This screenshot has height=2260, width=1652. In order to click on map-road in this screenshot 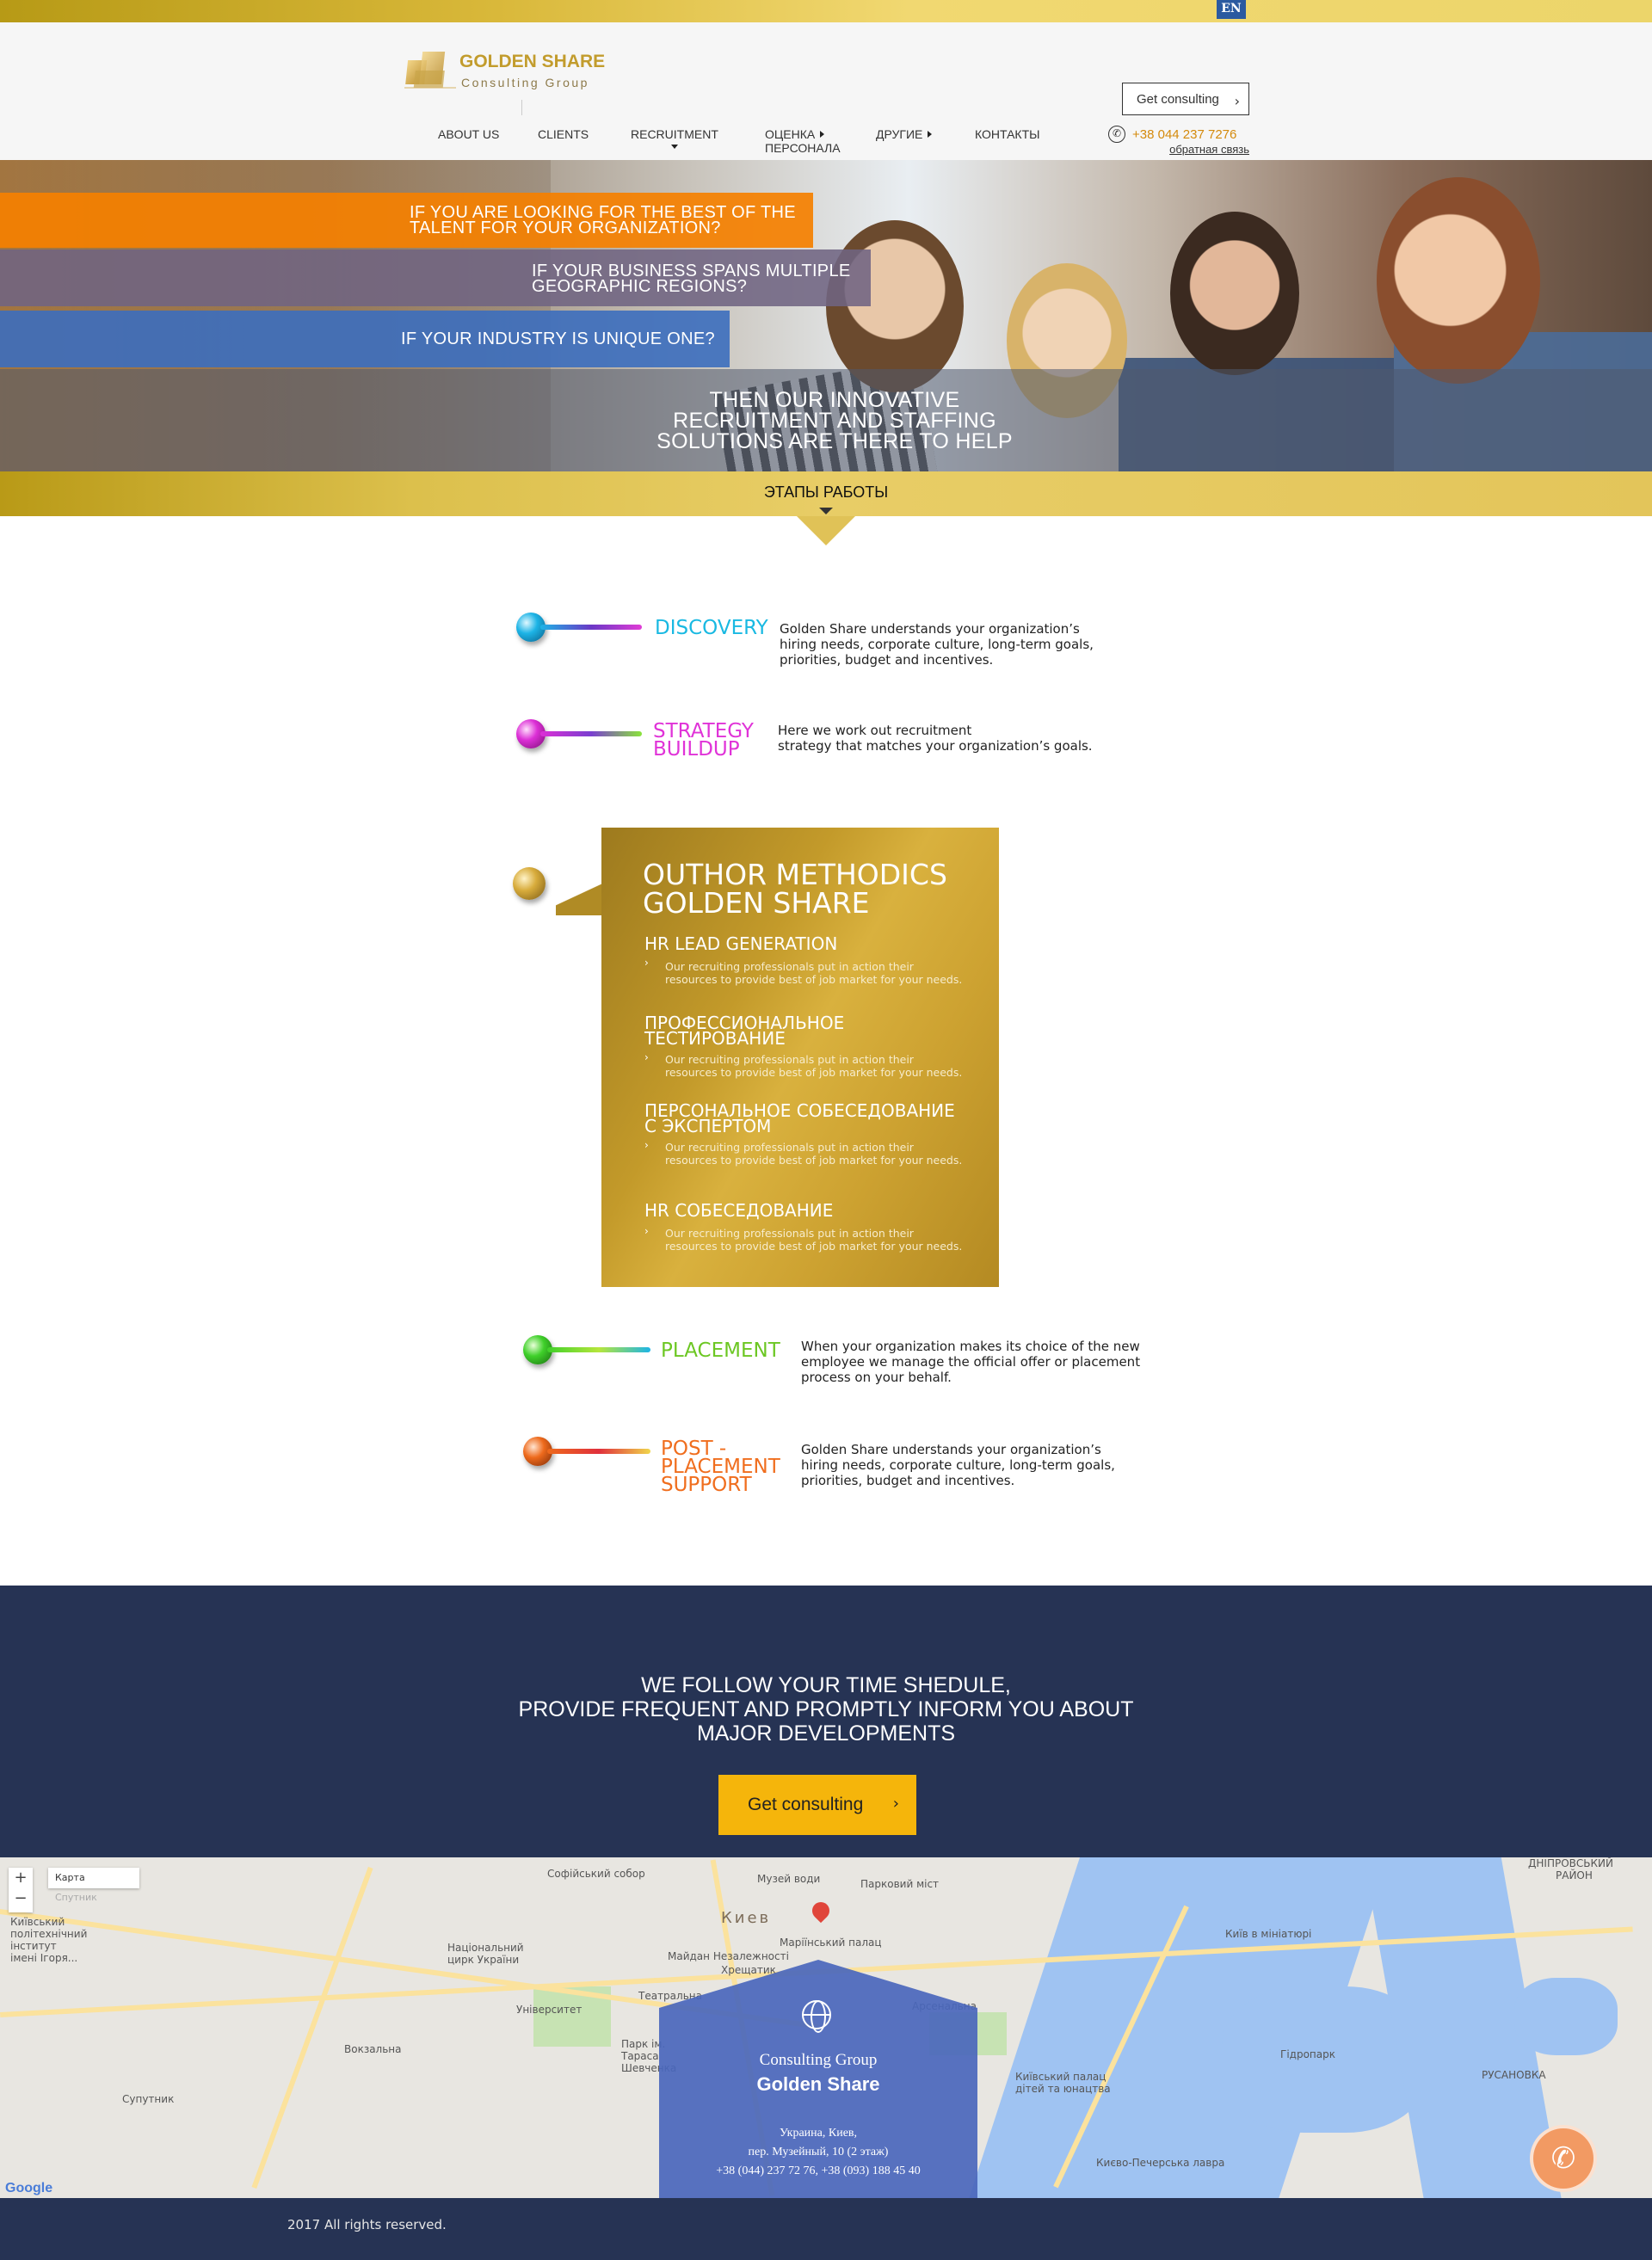, I will do `click(312, 2027)`.